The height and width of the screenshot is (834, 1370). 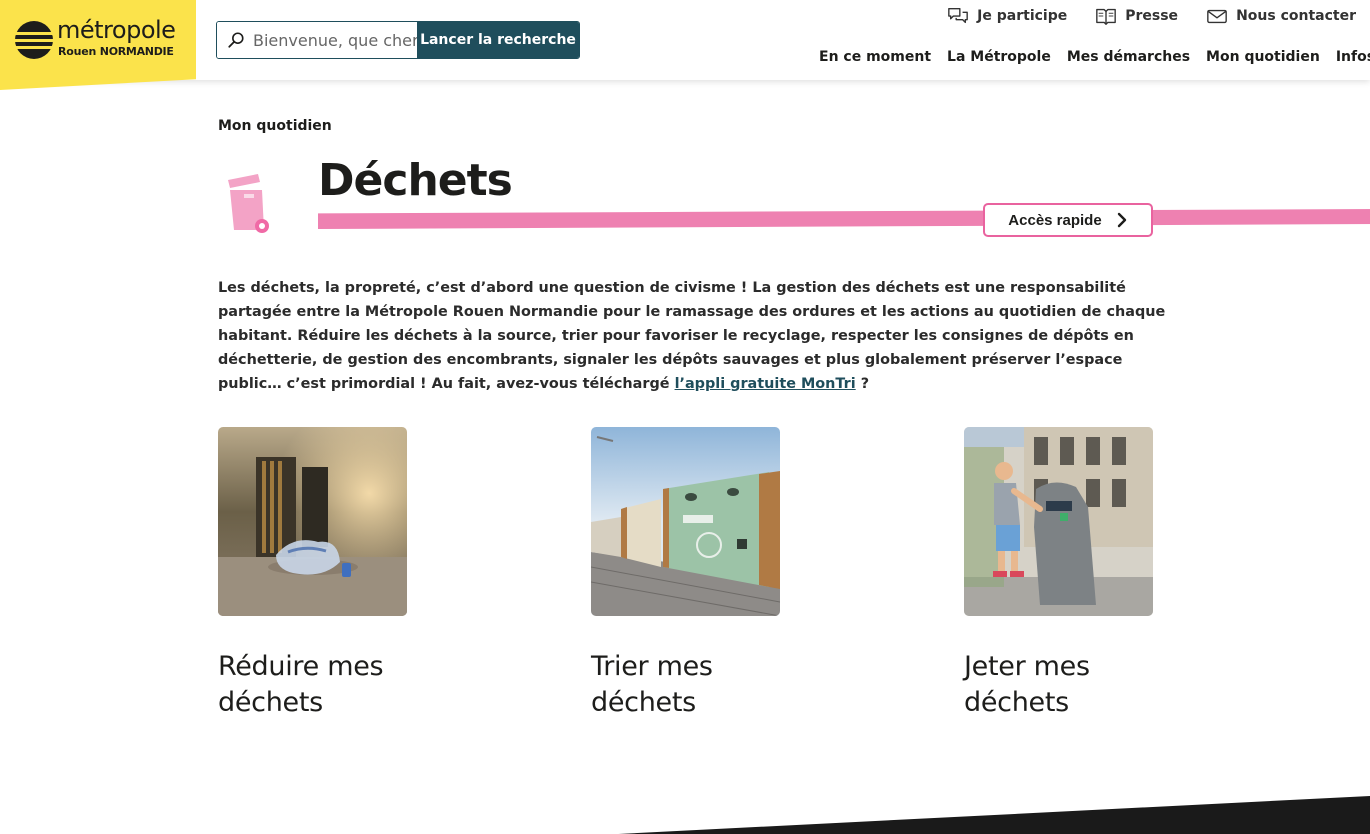 What do you see at coordinates (958, 15) in the screenshot?
I see `chat-bubbles-icon` at bounding box center [958, 15].